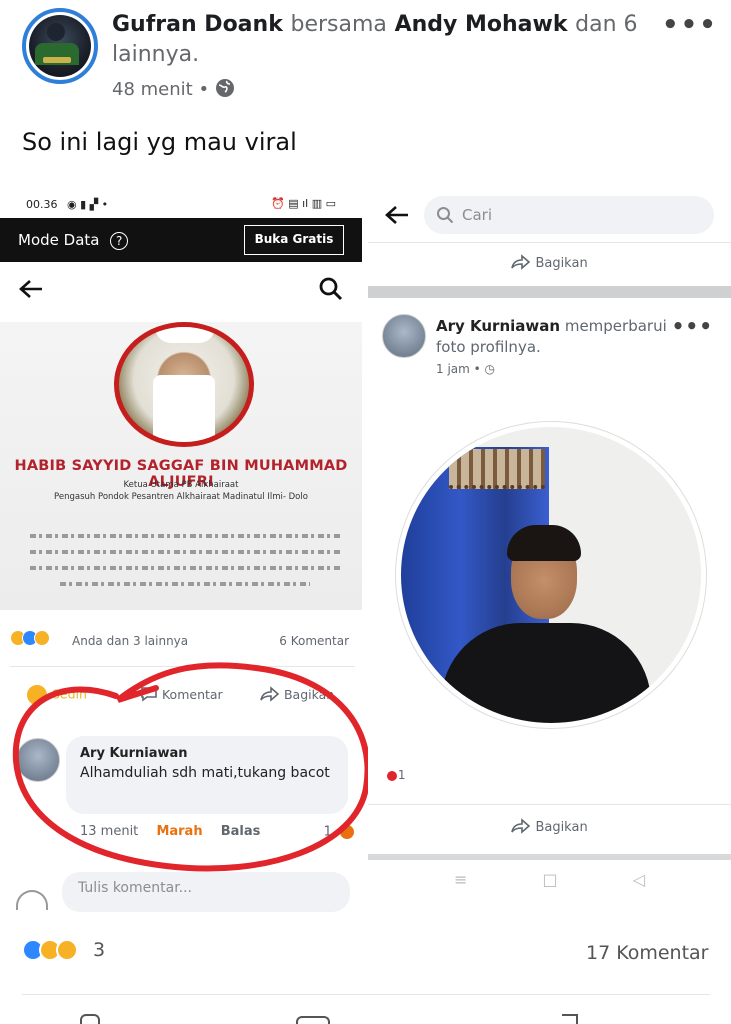 The height and width of the screenshot is (1024, 731). I want to click on profile-update-time: 1 jam • ◷, so click(466, 369).